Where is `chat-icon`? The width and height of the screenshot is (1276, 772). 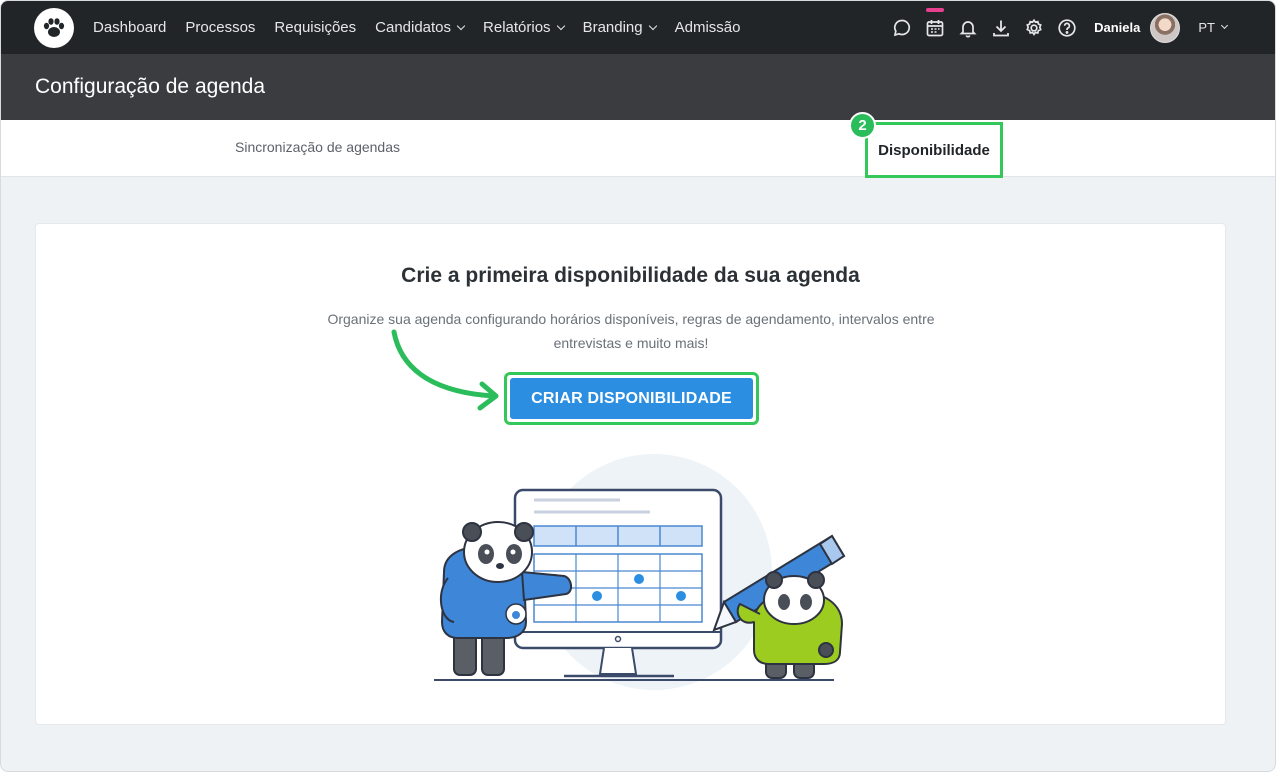 chat-icon is located at coordinates (902, 28).